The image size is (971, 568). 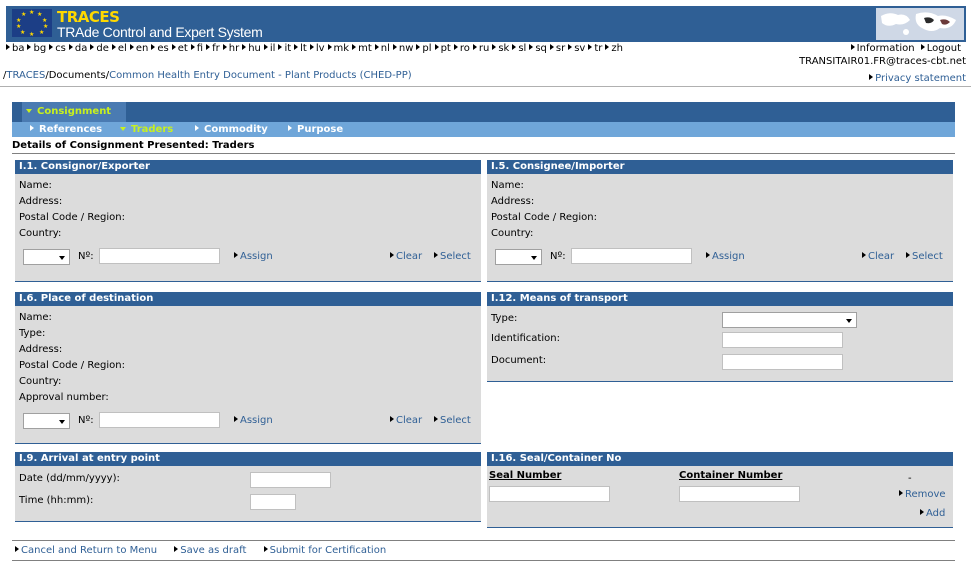 What do you see at coordinates (525, 338) in the screenshot?
I see `transport-identification-label: Identification:` at bounding box center [525, 338].